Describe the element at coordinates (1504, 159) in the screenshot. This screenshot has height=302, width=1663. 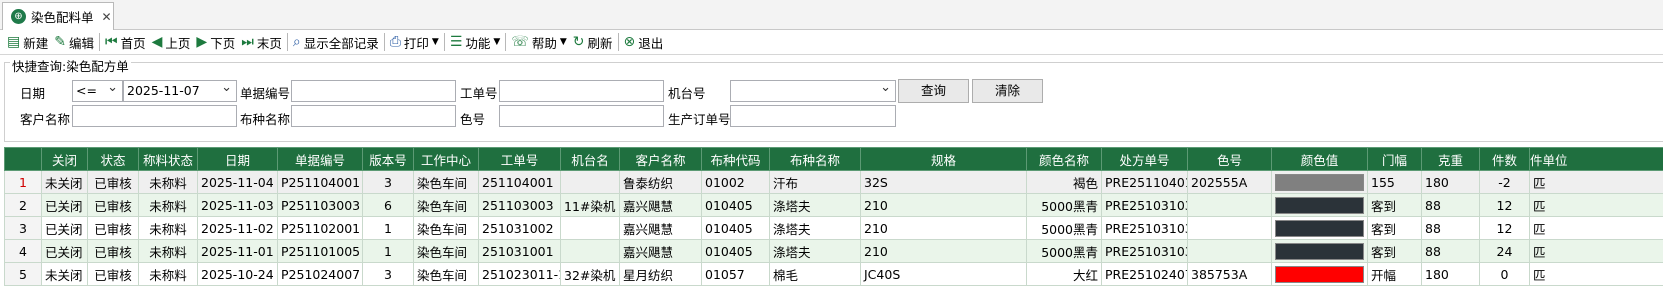
I see `column-header: 件数` at that location.